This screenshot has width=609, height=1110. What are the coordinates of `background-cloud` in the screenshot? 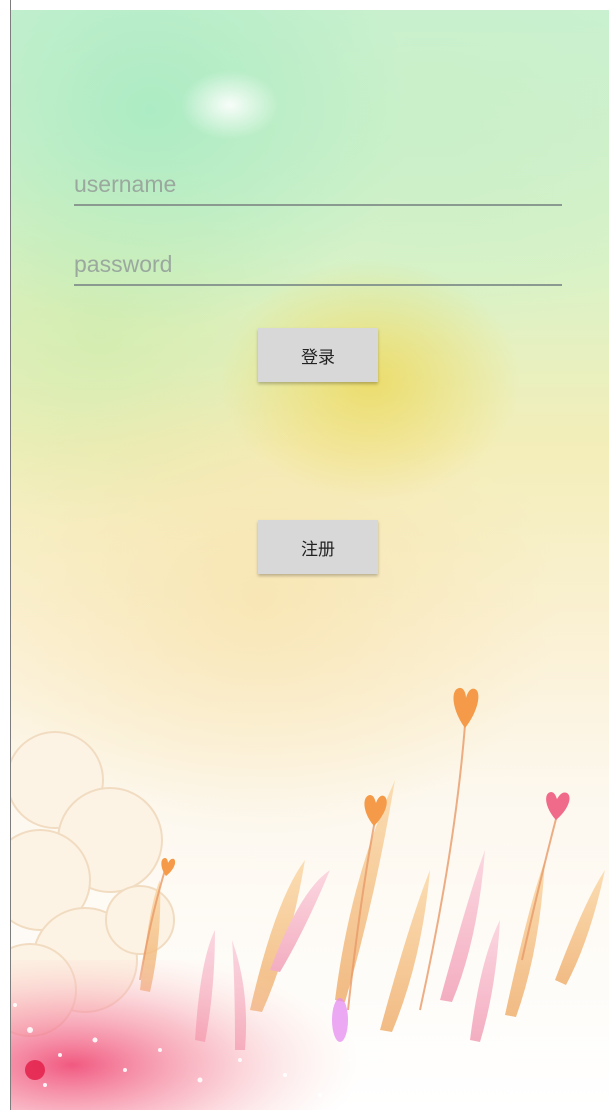 It's located at (230, 105).